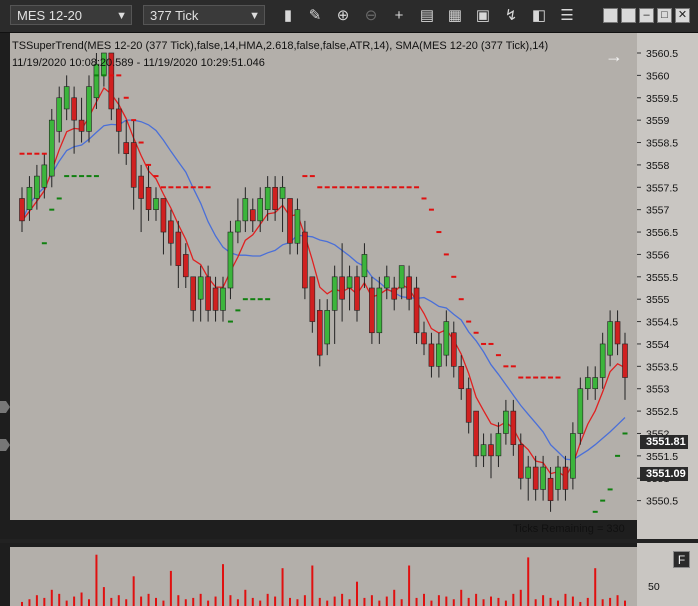  I want to click on close-icon: ✕, so click(682, 15).